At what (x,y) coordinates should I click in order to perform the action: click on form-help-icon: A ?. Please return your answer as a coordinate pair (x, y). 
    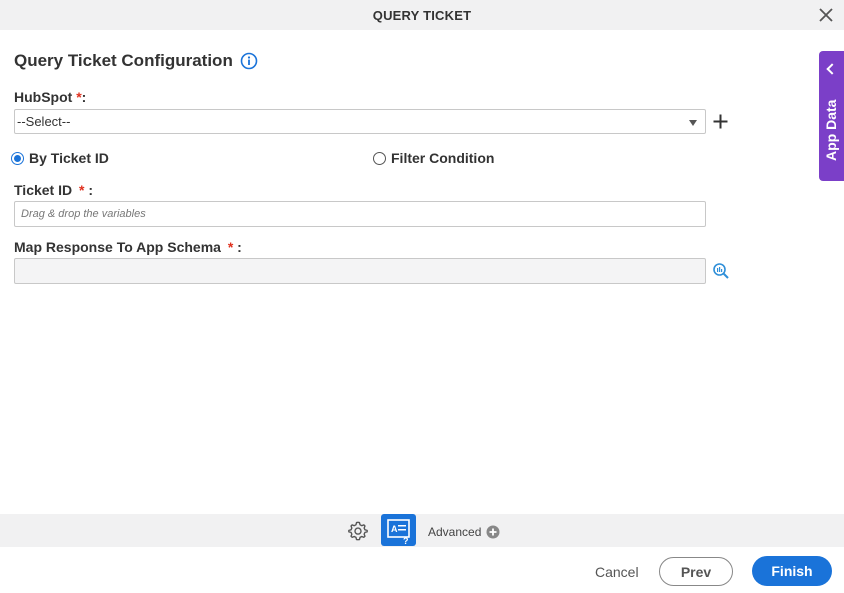
    Looking at the image, I should click on (398, 532).